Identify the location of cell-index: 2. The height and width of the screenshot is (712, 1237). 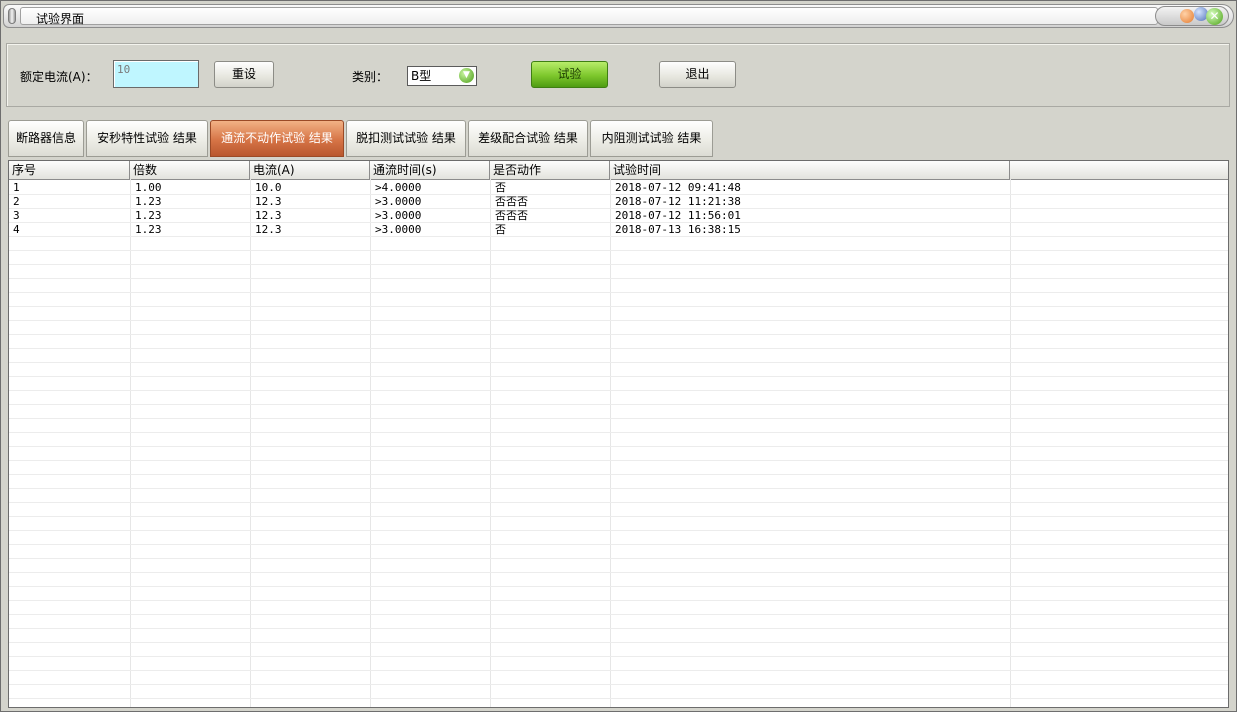
(16, 201).